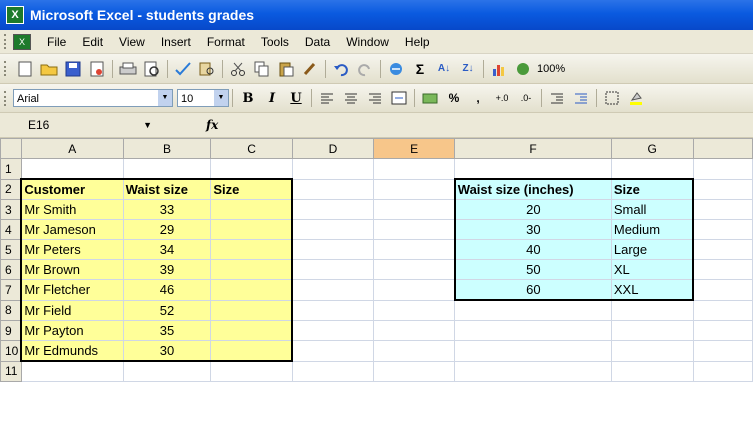 This screenshot has width=753, height=441. What do you see at coordinates (167, 351) in the screenshot?
I see `cell: 30` at bounding box center [167, 351].